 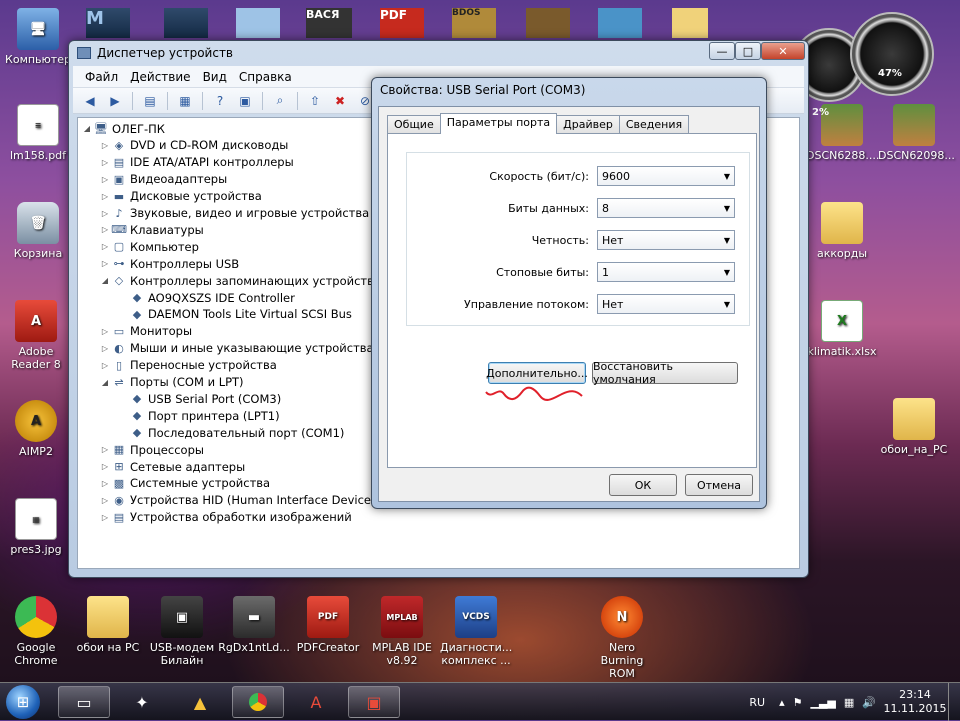 What do you see at coordinates (666, 208) in the screenshot?
I see `data-bits-select: 8 ▼` at bounding box center [666, 208].